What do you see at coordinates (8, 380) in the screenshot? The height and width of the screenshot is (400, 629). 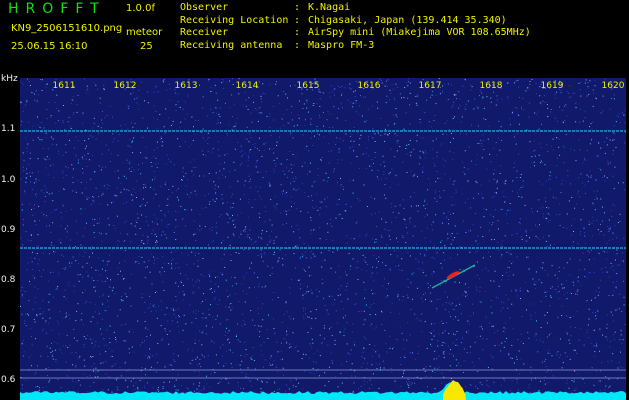 I see `frequency-tick-label: 0.6` at bounding box center [8, 380].